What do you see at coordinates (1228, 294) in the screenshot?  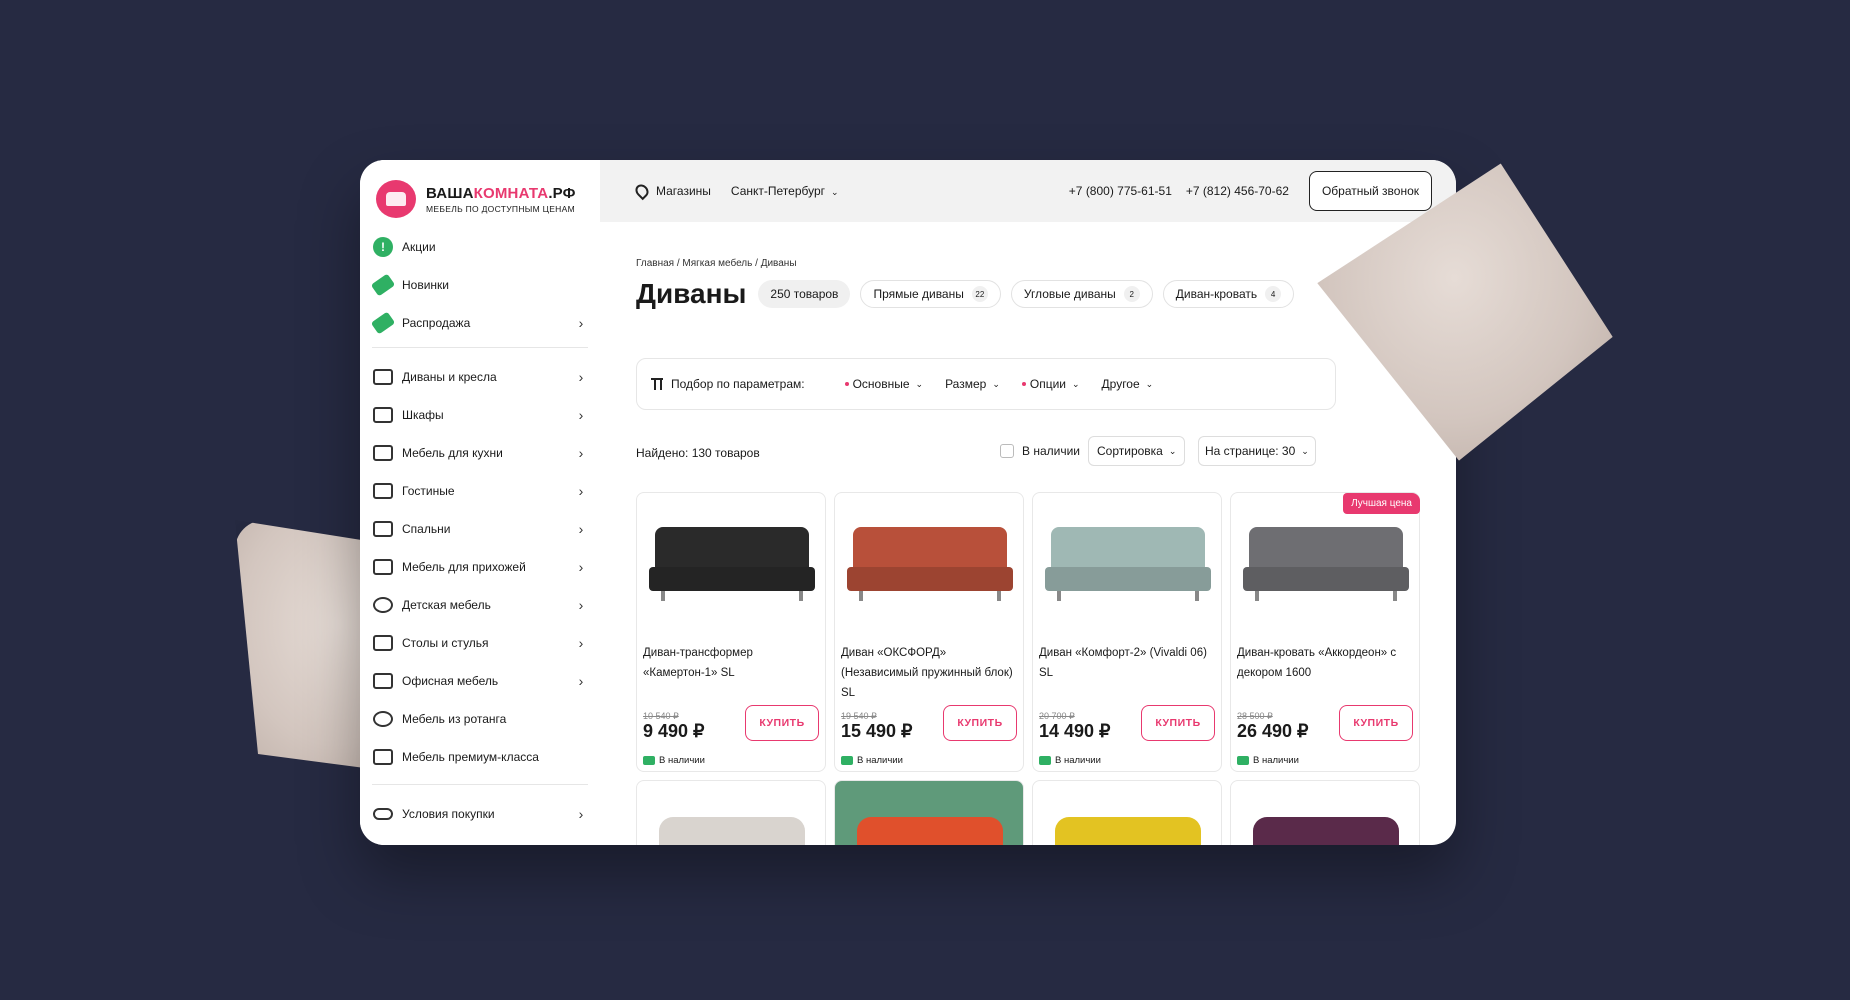 I see `subcategory-pill-sofa-bed: Диван-кровать 4` at bounding box center [1228, 294].